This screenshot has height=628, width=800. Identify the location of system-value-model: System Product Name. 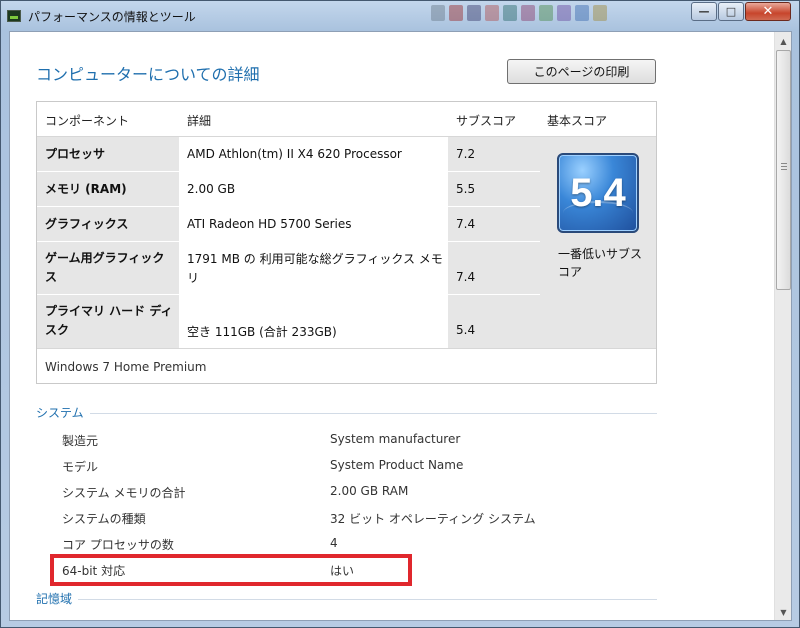
(397, 465).